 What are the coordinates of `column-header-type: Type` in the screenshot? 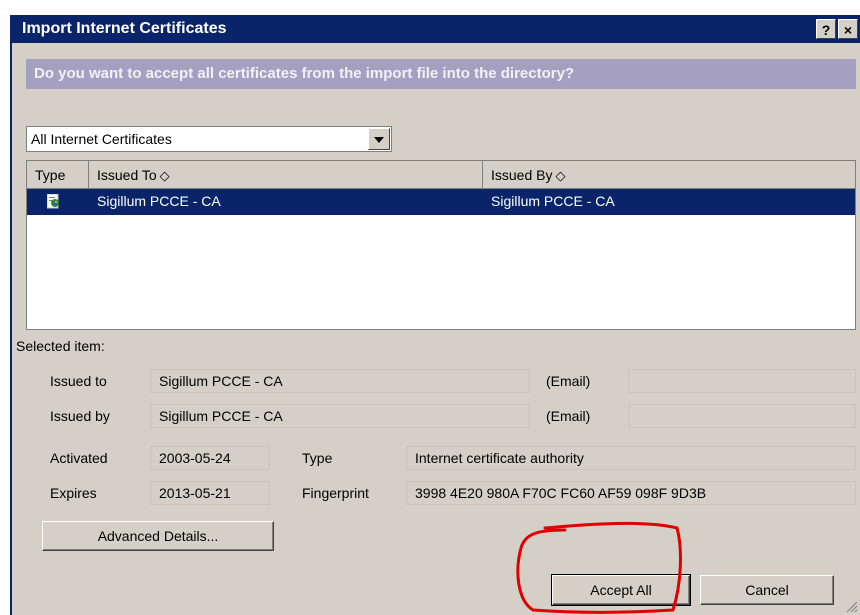 It's located at (58, 175).